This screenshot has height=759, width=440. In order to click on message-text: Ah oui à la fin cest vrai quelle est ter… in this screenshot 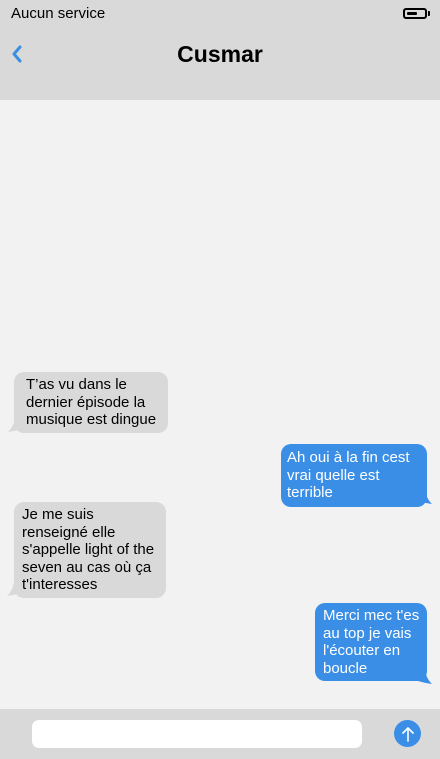, I will do `click(348, 475)`.